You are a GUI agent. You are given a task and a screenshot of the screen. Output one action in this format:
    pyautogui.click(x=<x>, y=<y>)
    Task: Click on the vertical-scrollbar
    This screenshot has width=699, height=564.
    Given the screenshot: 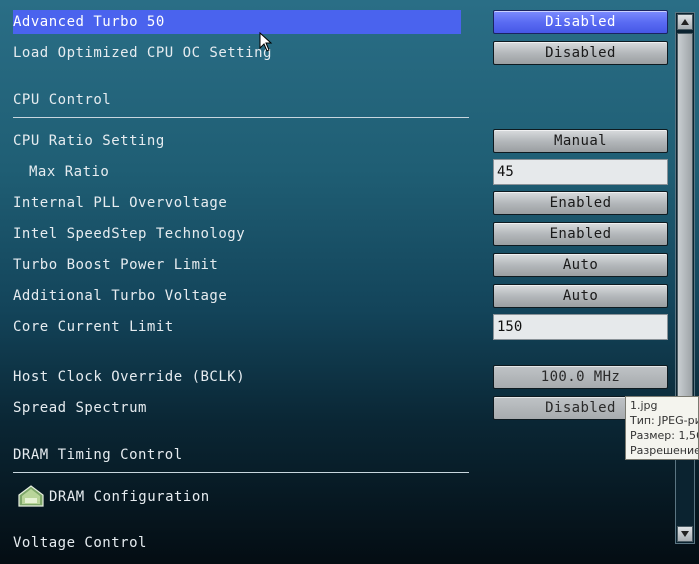 What is the action you would take?
    pyautogui.click(x=685, y=278)
    